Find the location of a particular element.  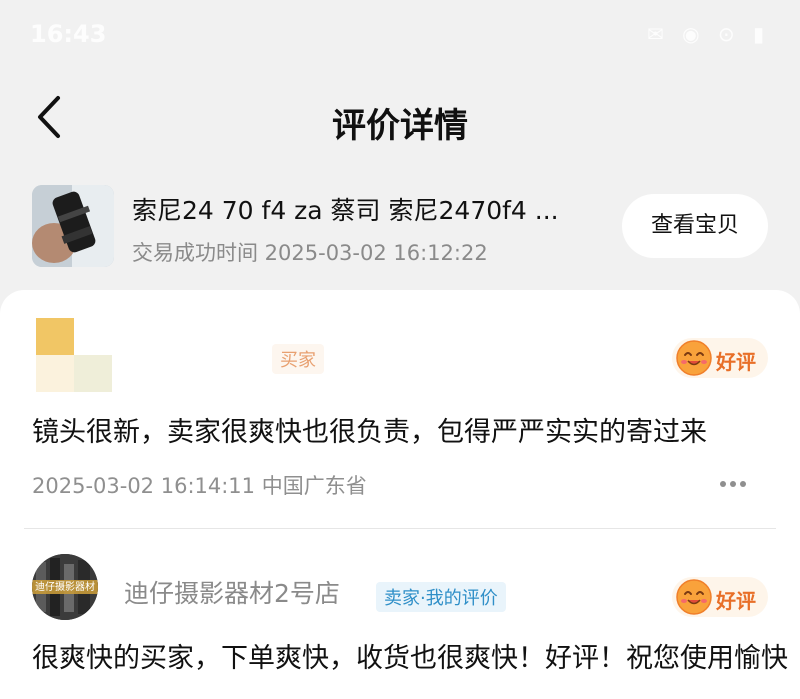

lens-image is located at coordinates (73, 226).